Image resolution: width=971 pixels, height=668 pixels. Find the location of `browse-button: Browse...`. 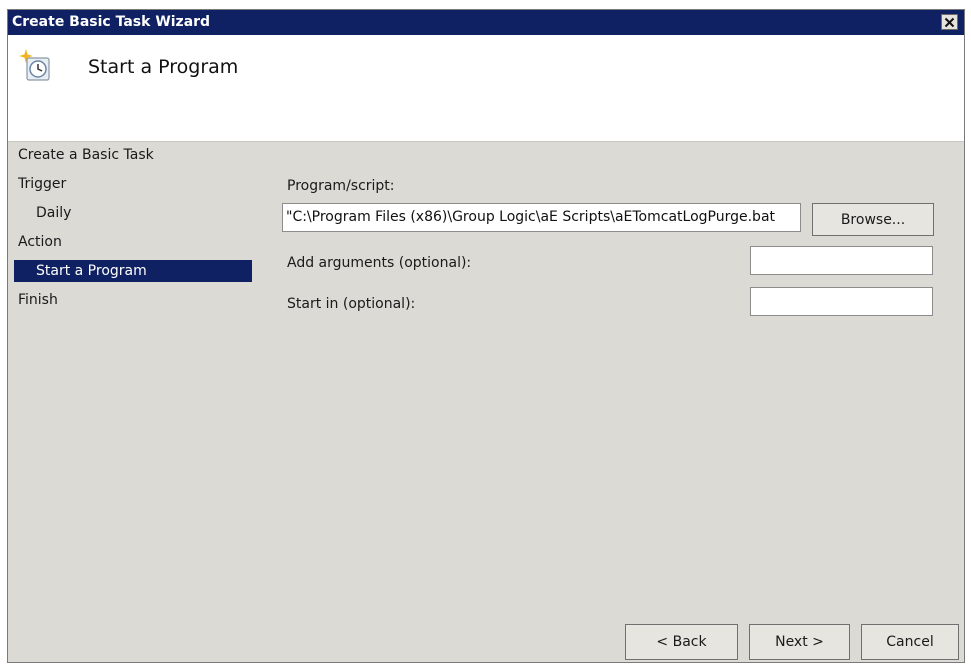

browse-button: Browse... is located at coordinates (873, 219).